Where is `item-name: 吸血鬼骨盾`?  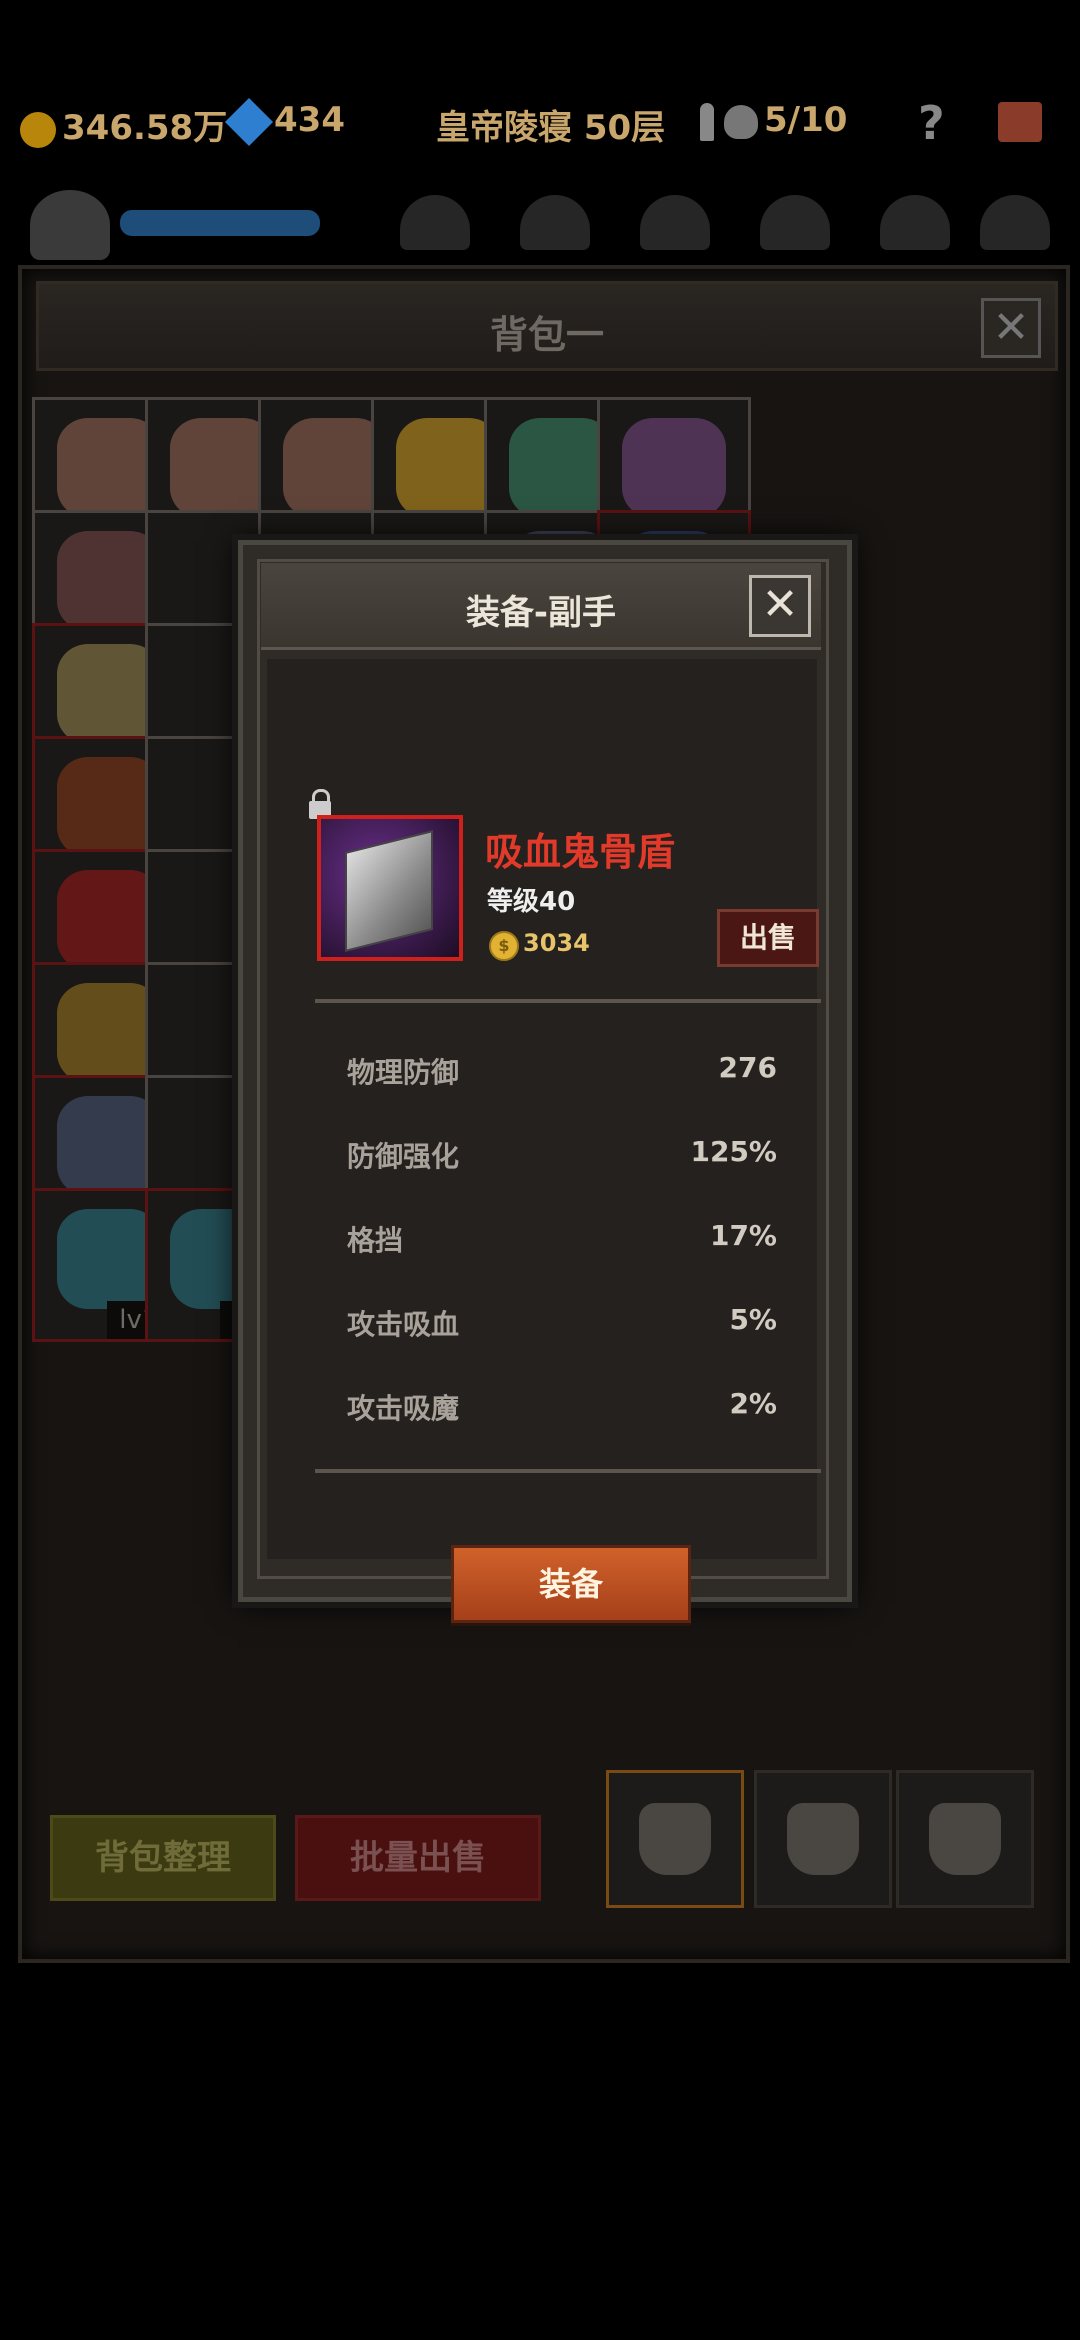
item-name: 吸血鬼骨盾 is located at coordinates (580, 852).